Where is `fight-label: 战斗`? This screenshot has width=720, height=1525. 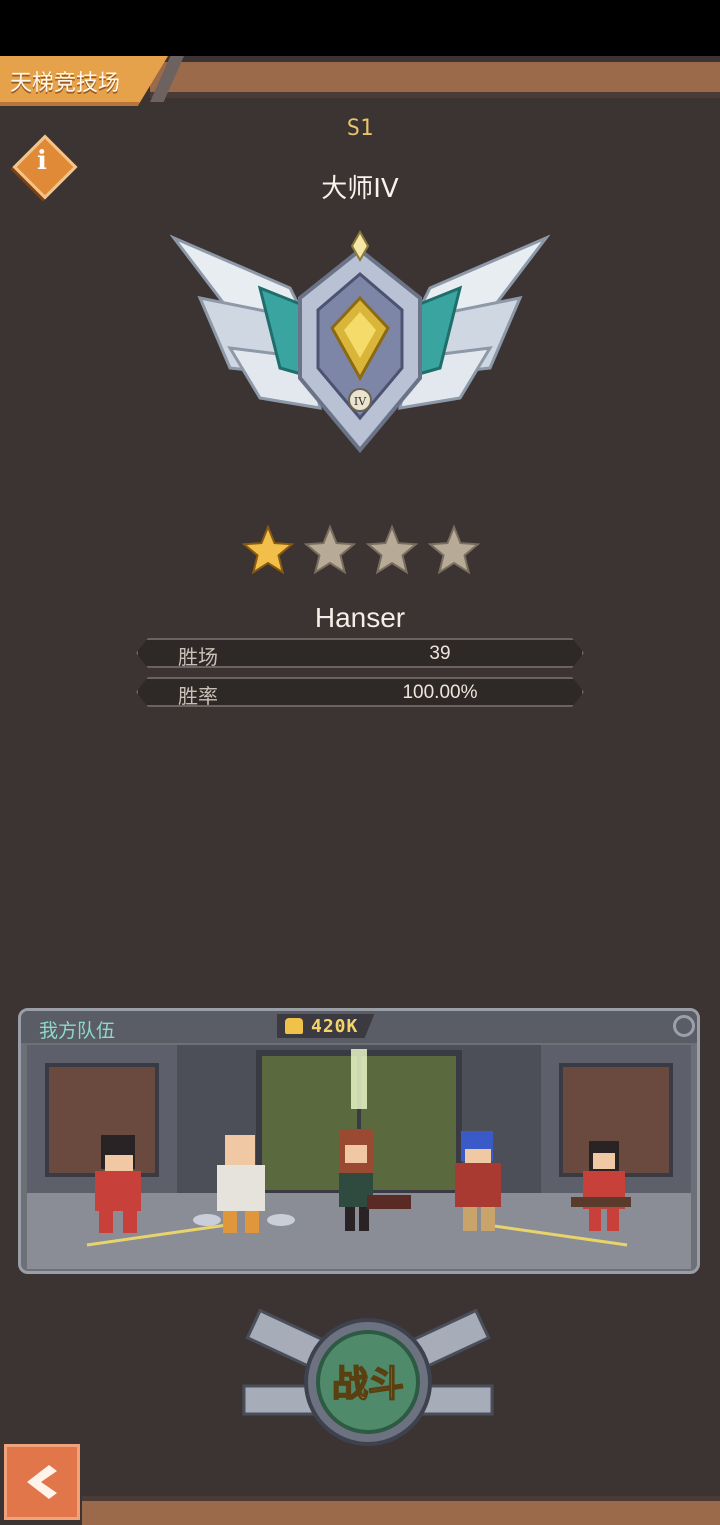 fight-label: 战斗 is located at coordinates (368, 1384).